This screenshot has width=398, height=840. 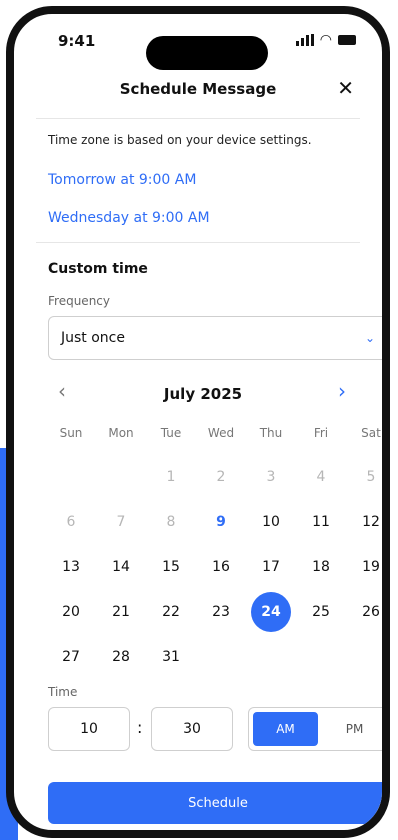 I want to click on date-label: 14, so click(x=121, y=566).